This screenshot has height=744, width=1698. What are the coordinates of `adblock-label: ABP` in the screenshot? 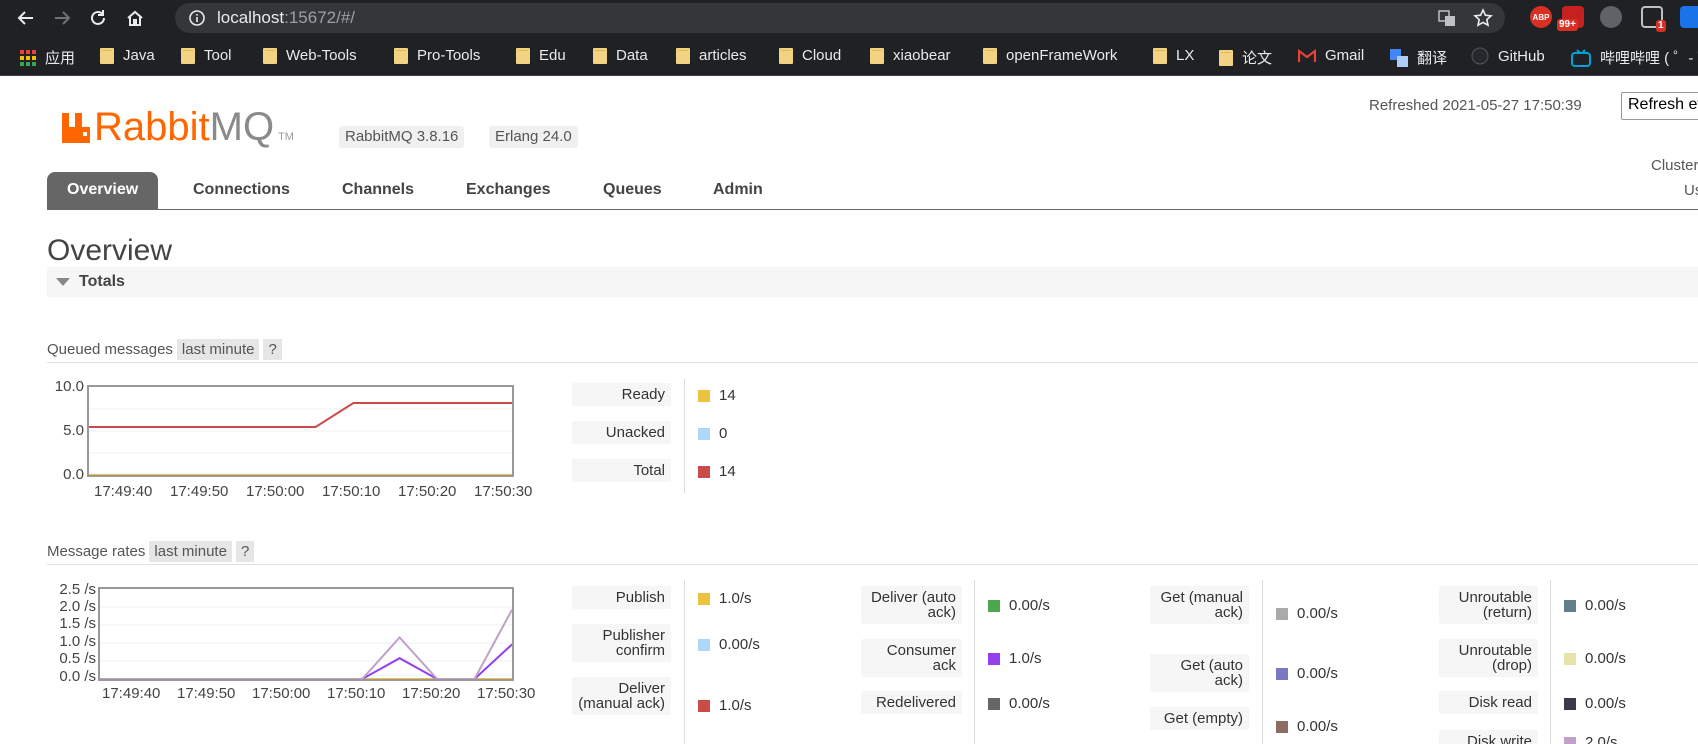 It's located at (1541, 17).